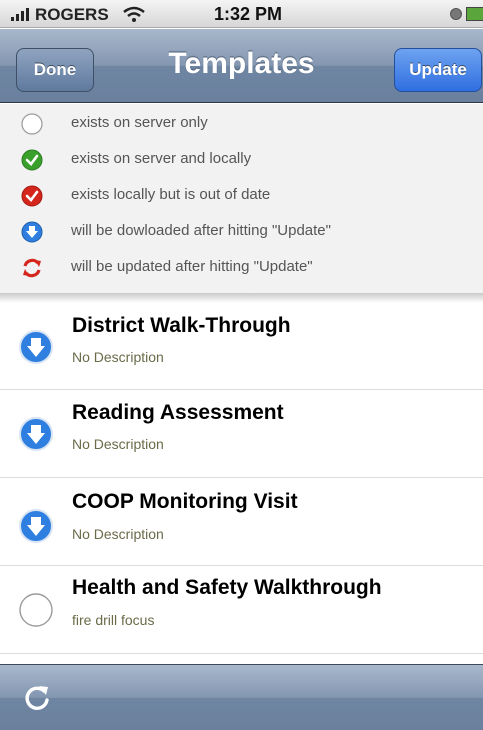  I want to click on battery-icon, so click(474, 14).